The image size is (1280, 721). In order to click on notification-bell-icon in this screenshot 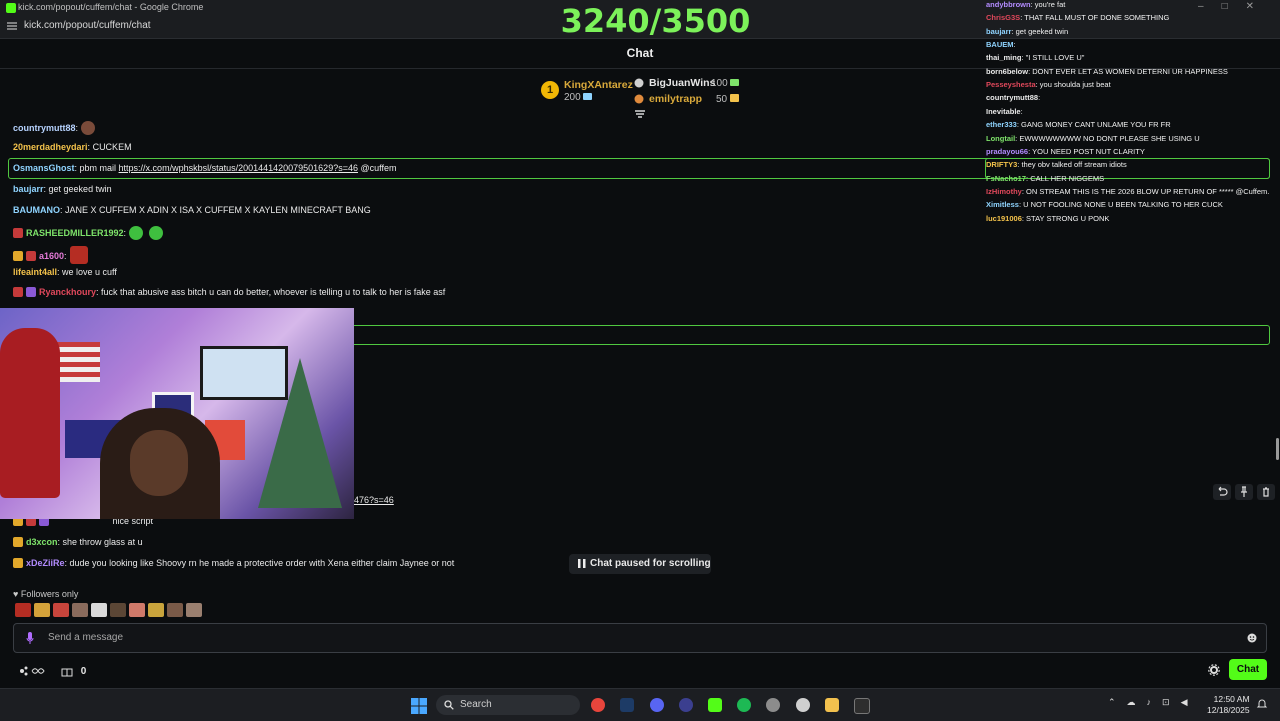, I will do `click(1262, 704)`.